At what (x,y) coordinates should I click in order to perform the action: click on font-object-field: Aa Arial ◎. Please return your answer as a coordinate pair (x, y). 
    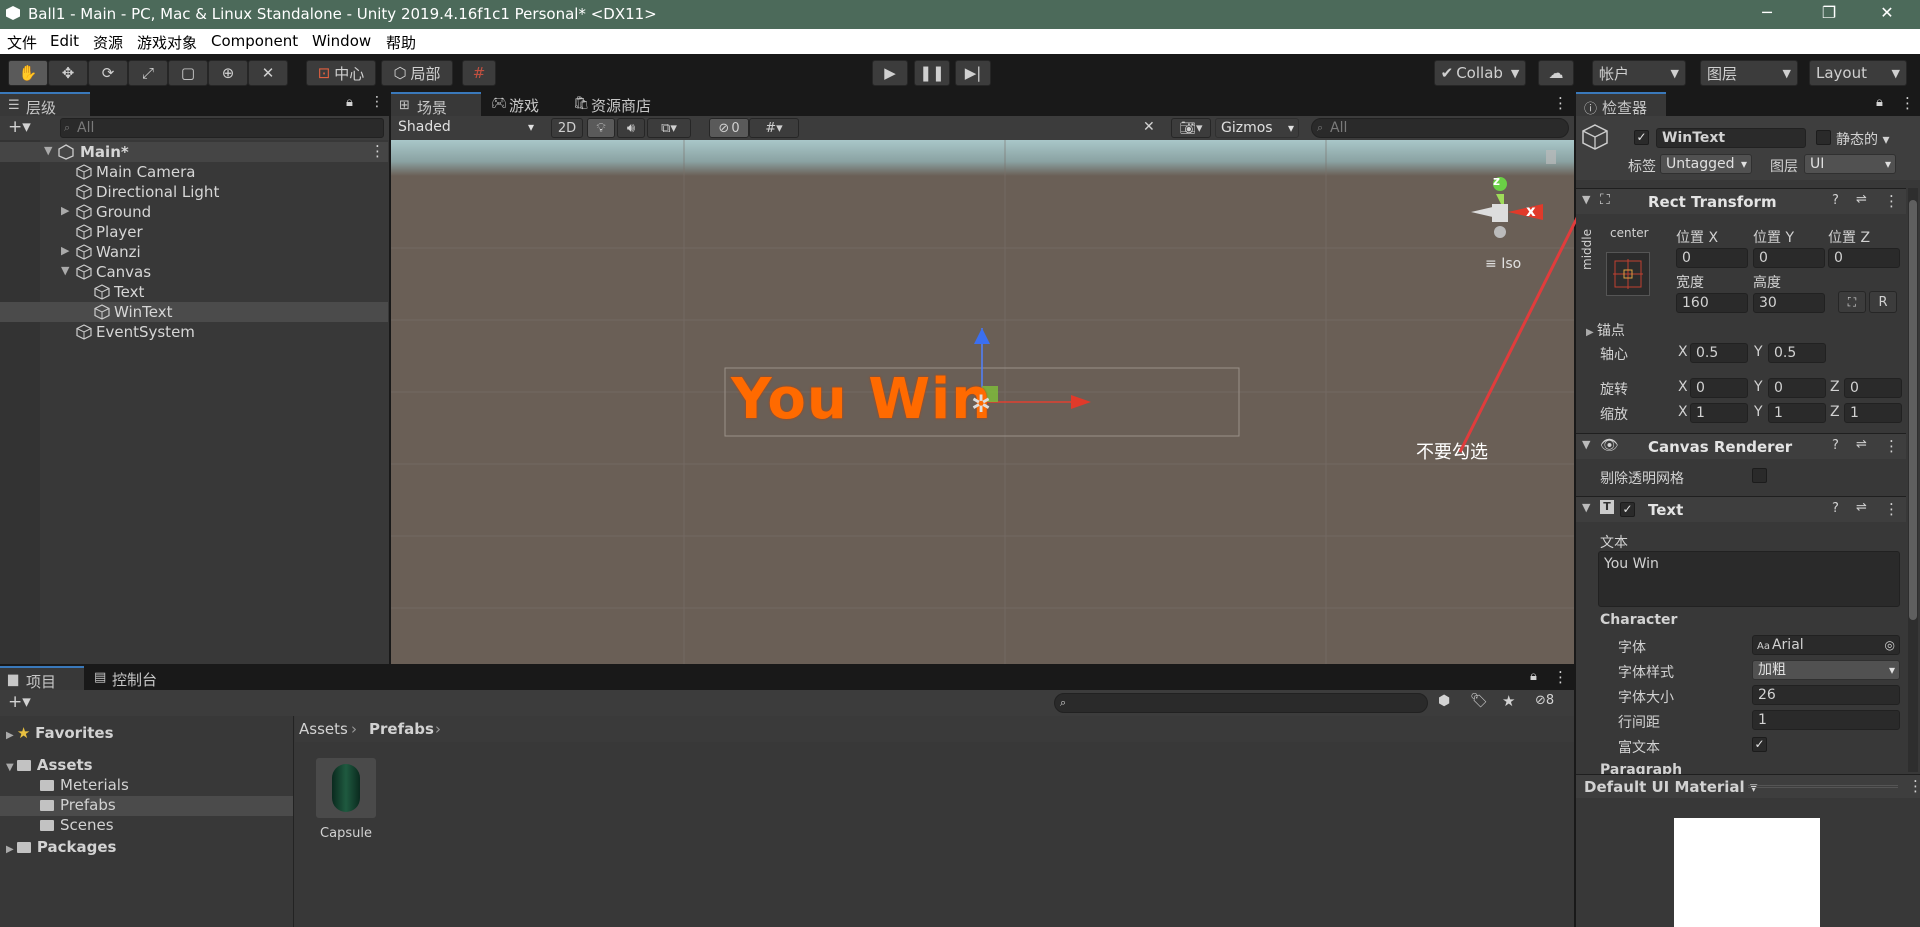
    Looking at the image, I should click on (1826, 645).